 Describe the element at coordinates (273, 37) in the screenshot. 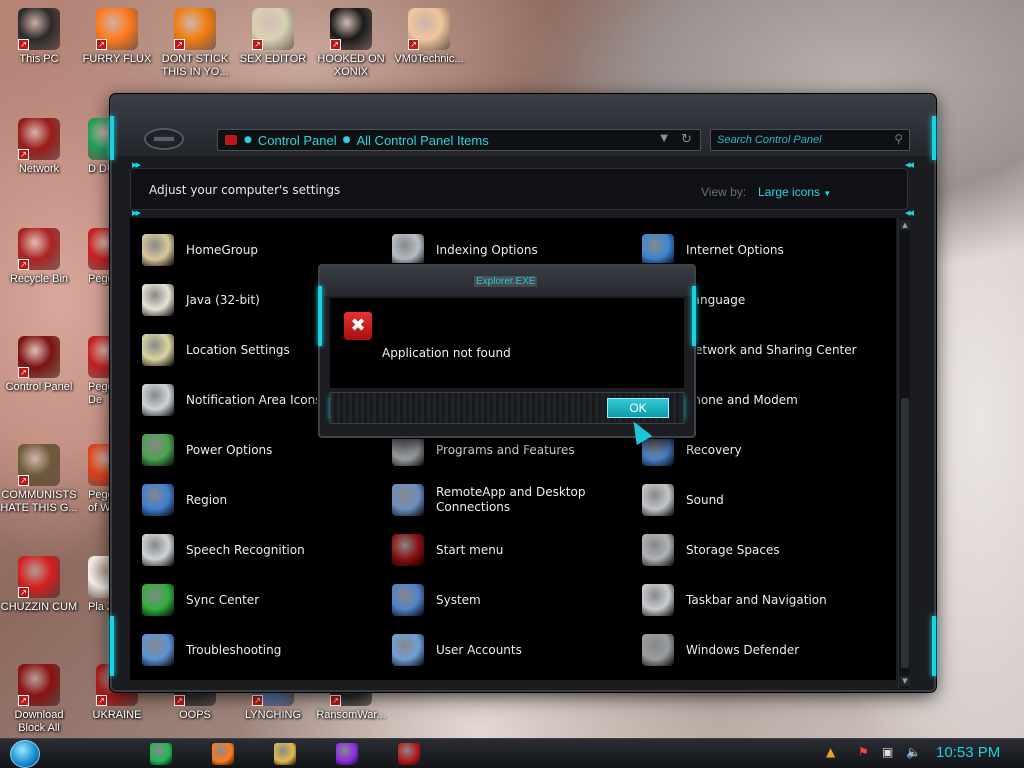

I see `desktop-icon: ↗ SEX EDITOR` at that location.